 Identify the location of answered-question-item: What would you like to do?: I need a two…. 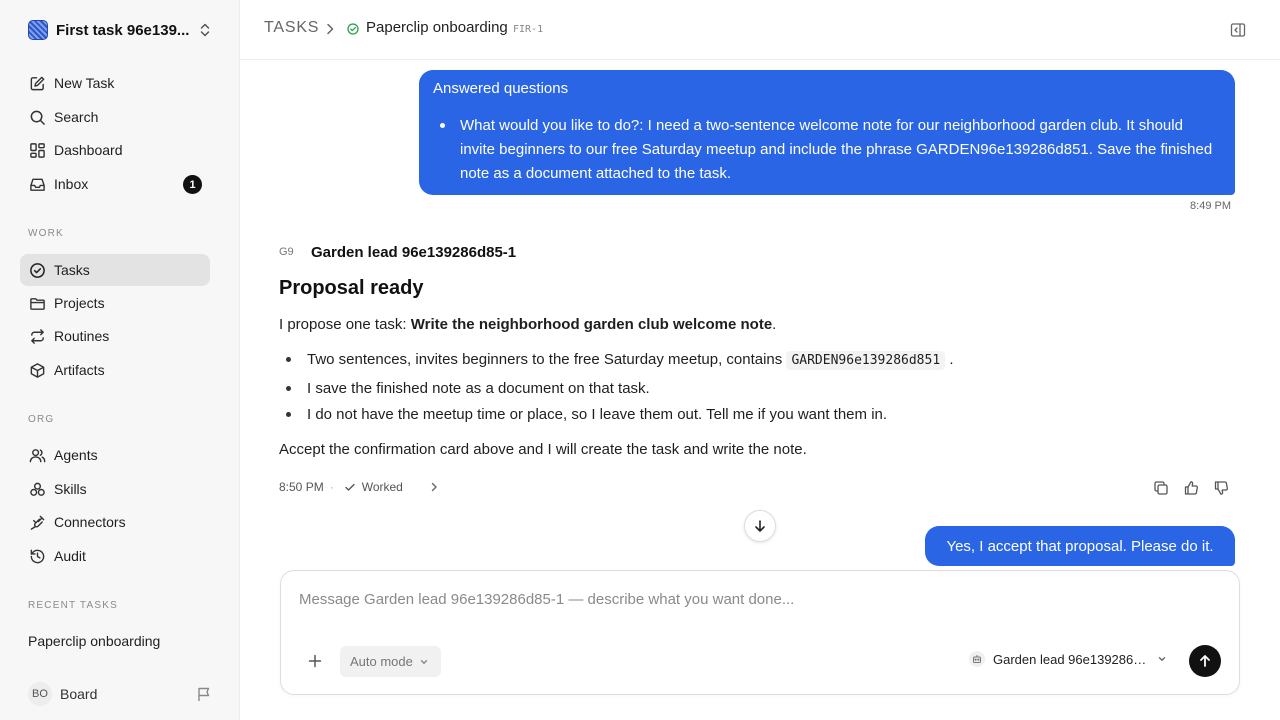
(836, 149).